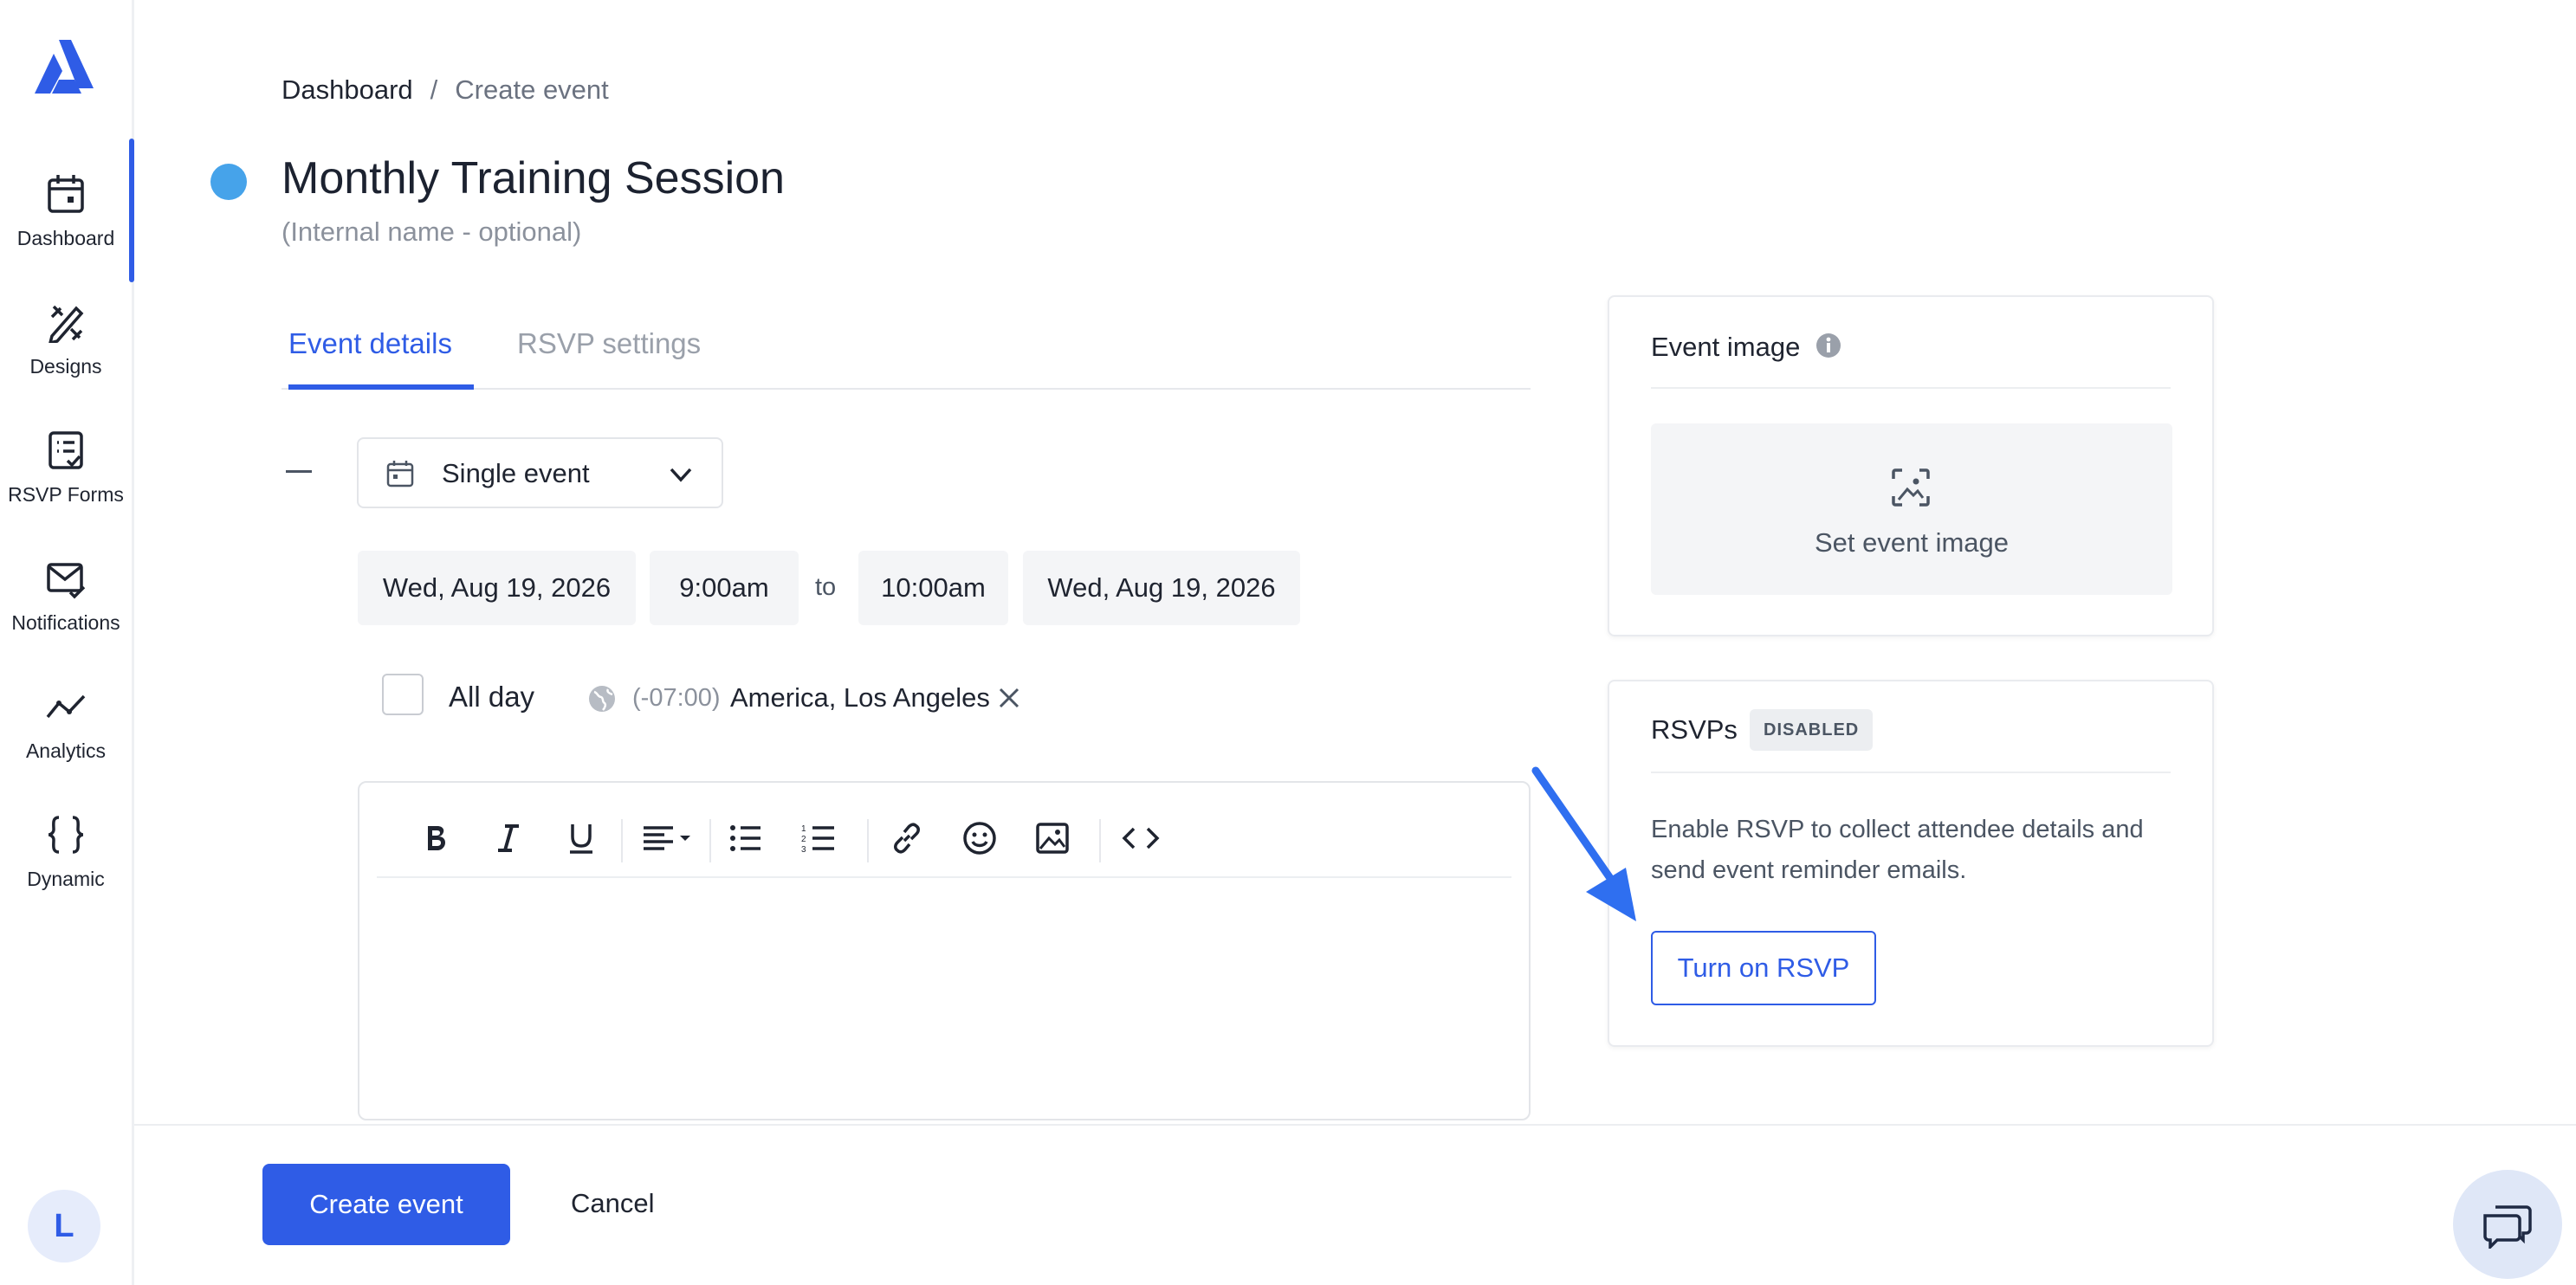  I want to click on sidebar-item-dashboard: Dashboard, so click(66, 229).